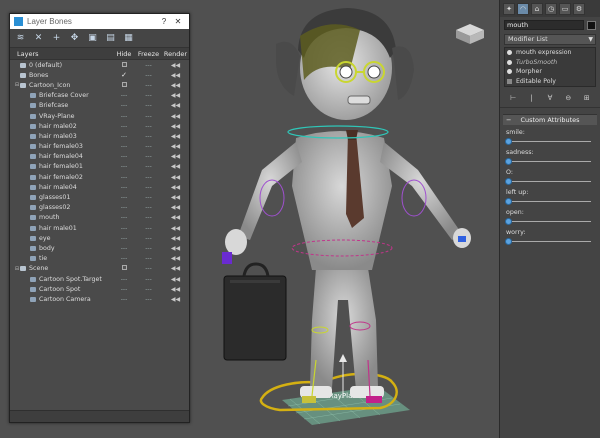 Image resolution: width=600 pixels, height=438 pixels. I want to click on layer-name: Scene, so click(38, 268).